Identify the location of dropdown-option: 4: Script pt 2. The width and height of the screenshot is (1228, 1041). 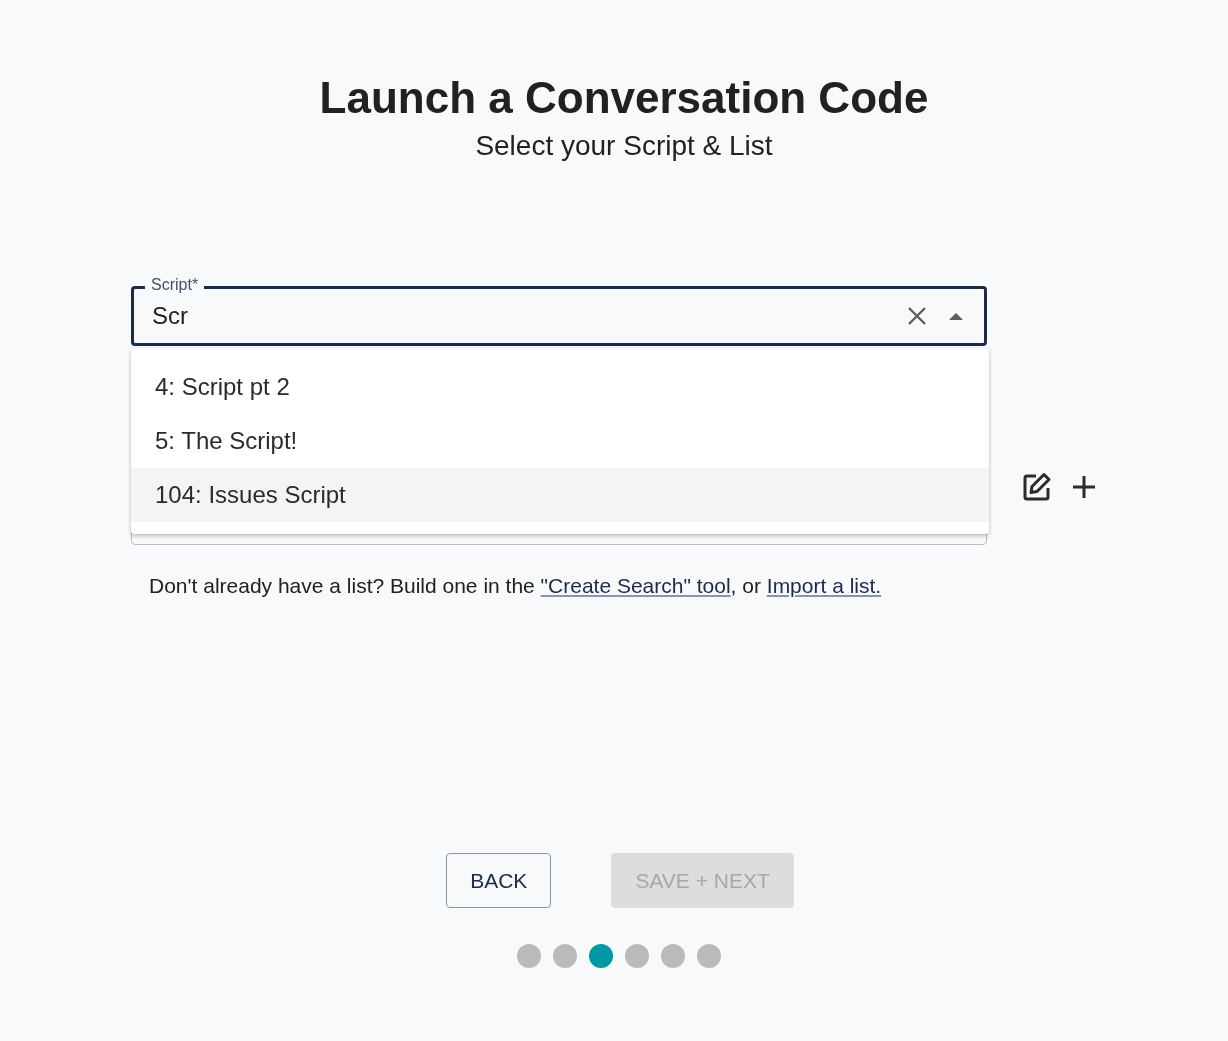
(560, 387).